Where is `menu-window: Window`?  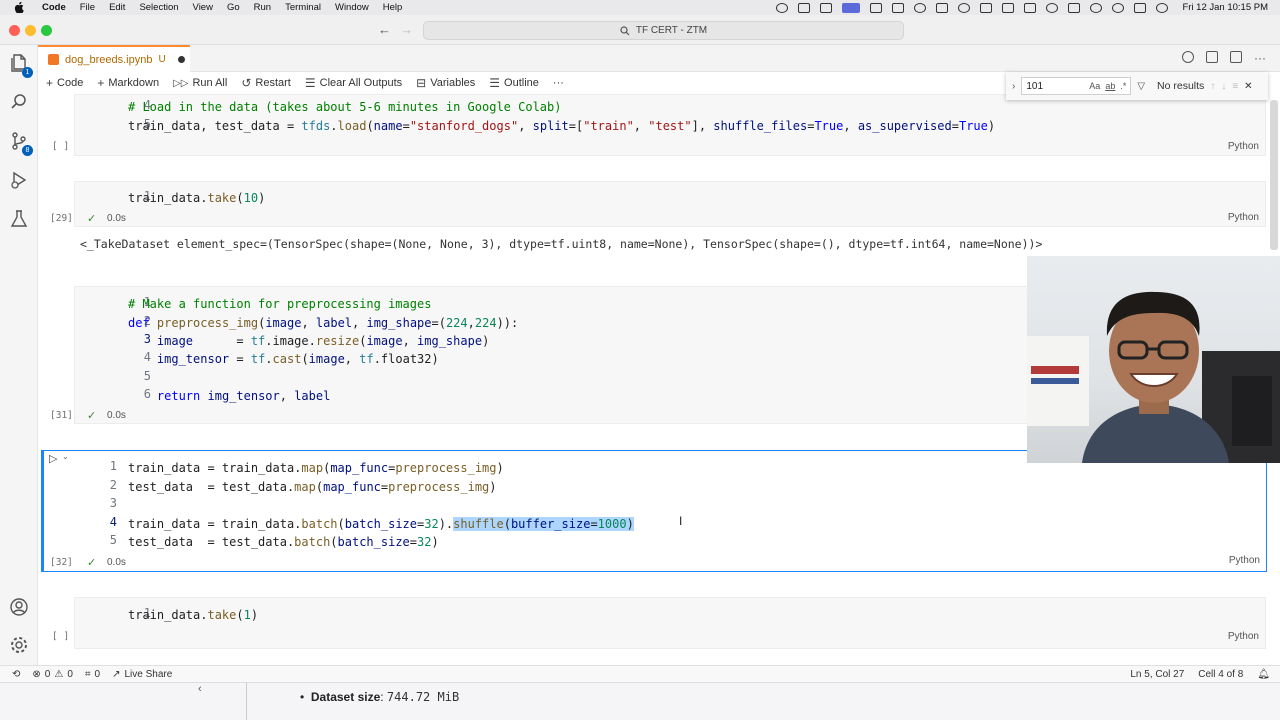 menu-window: Window is located at coordinates (352, 7).